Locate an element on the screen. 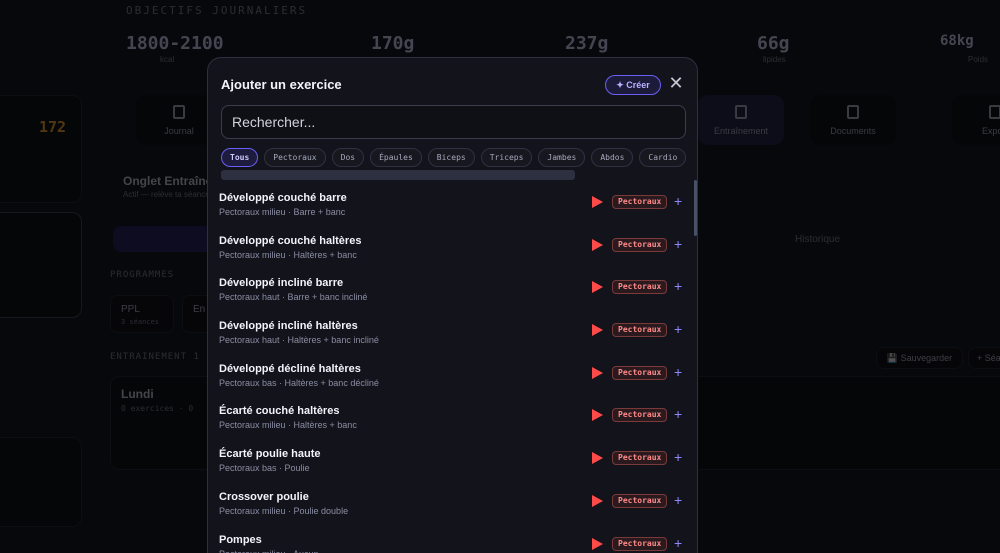 Image resolution: width=1000 pixels, height=553 pixels. exercise-details: Pectoraux haut · Barre + banc incliné is located at coordinates (293, 297).